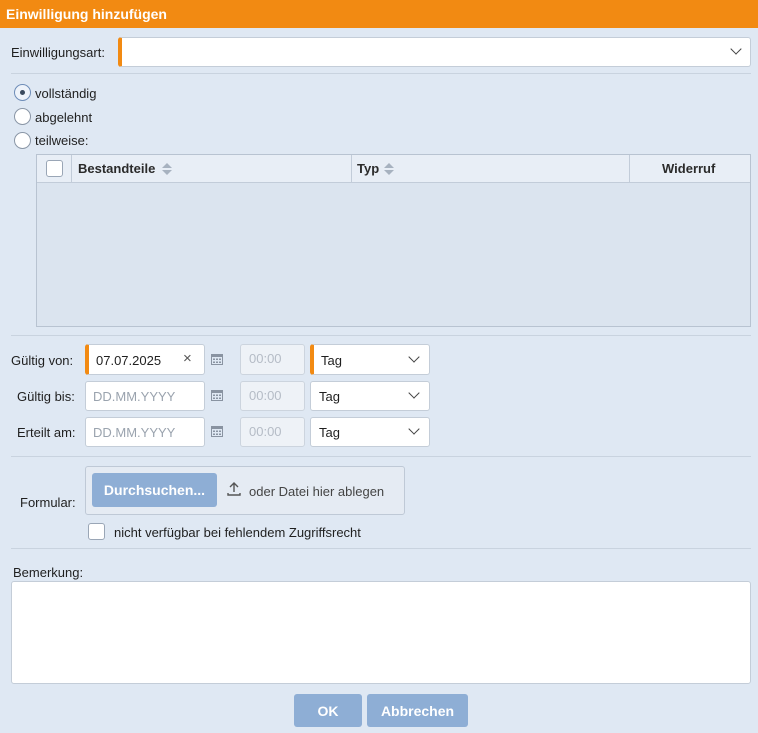 This screenshot has width=758, height=733. I want to click on valid-to-date-placeholder: DD.MM.YYYY, so click(134, 396).